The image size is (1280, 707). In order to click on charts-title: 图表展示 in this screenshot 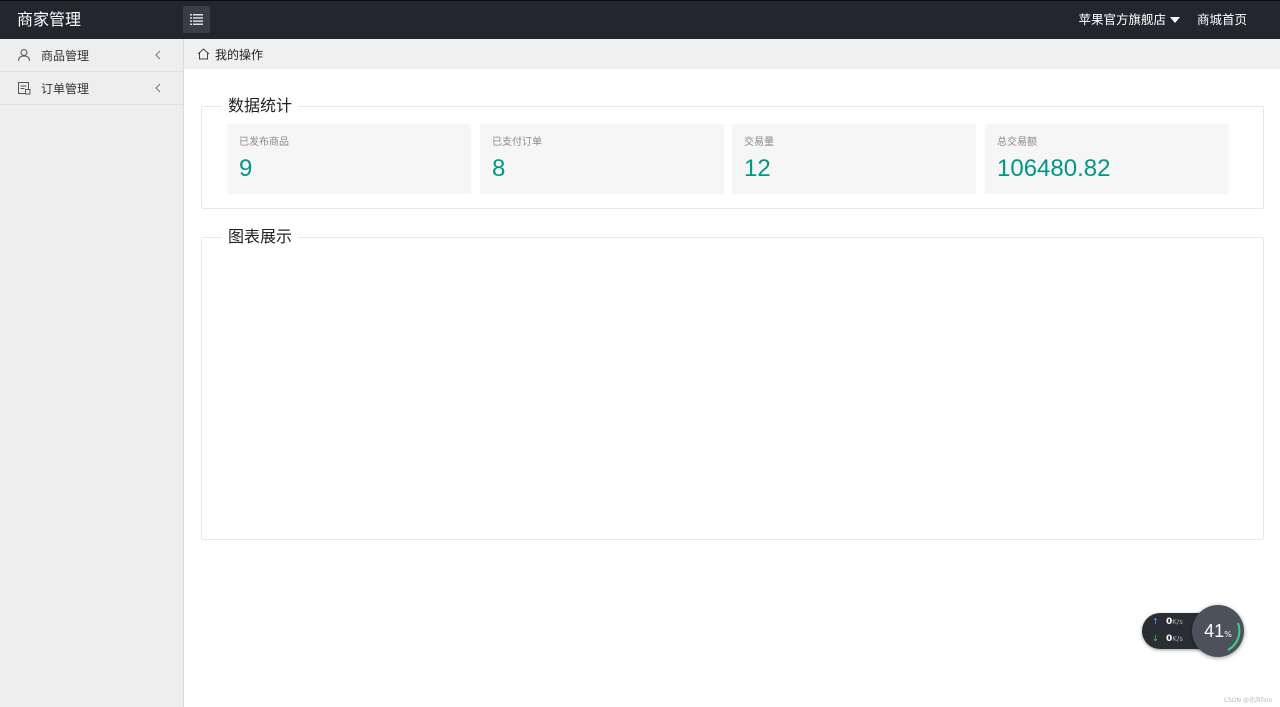, I will do `click(260, 236)`.